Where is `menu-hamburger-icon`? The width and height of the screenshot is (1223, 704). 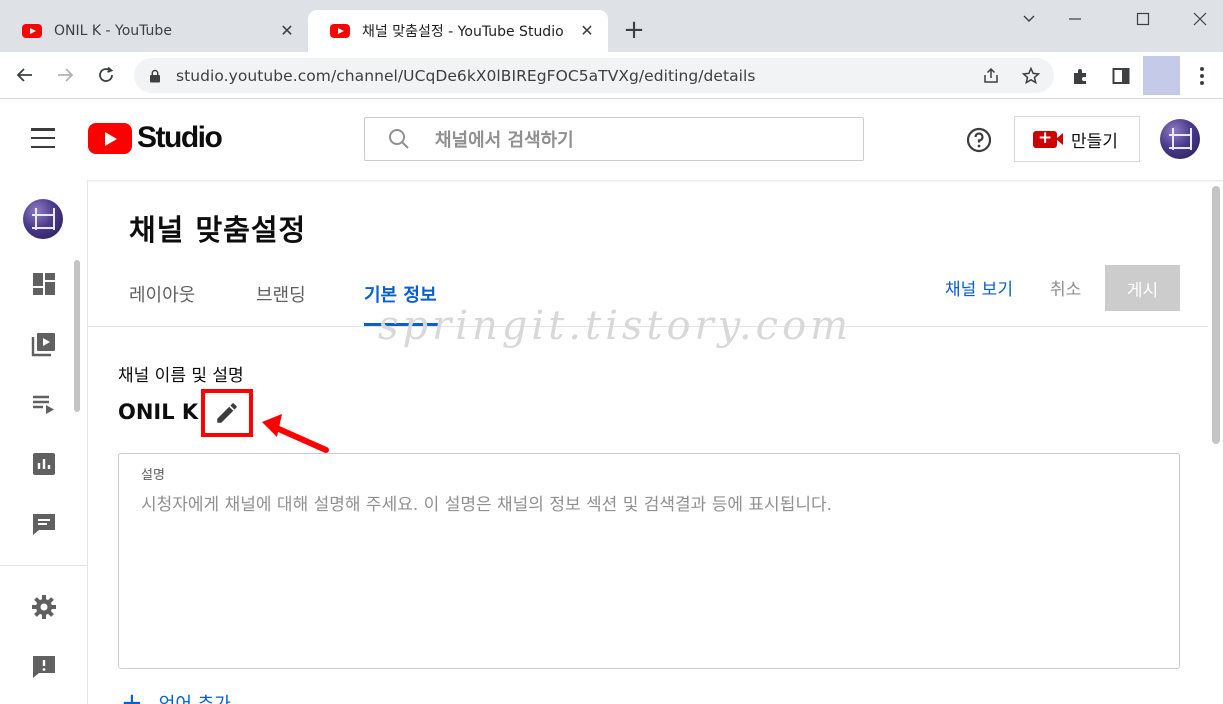 menu-hamburger-icon is located at coordinates (43, 138).